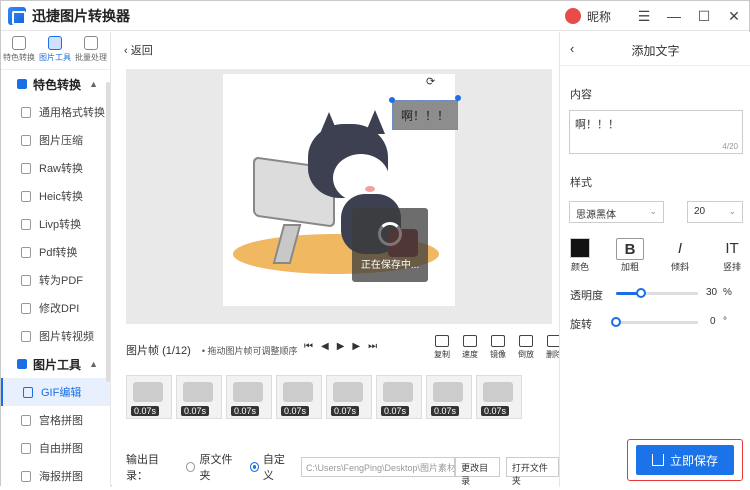 The width and height of the screenshot is (750, 490). I want to click on sidebar-item: Livp转换, so click(55, 224).